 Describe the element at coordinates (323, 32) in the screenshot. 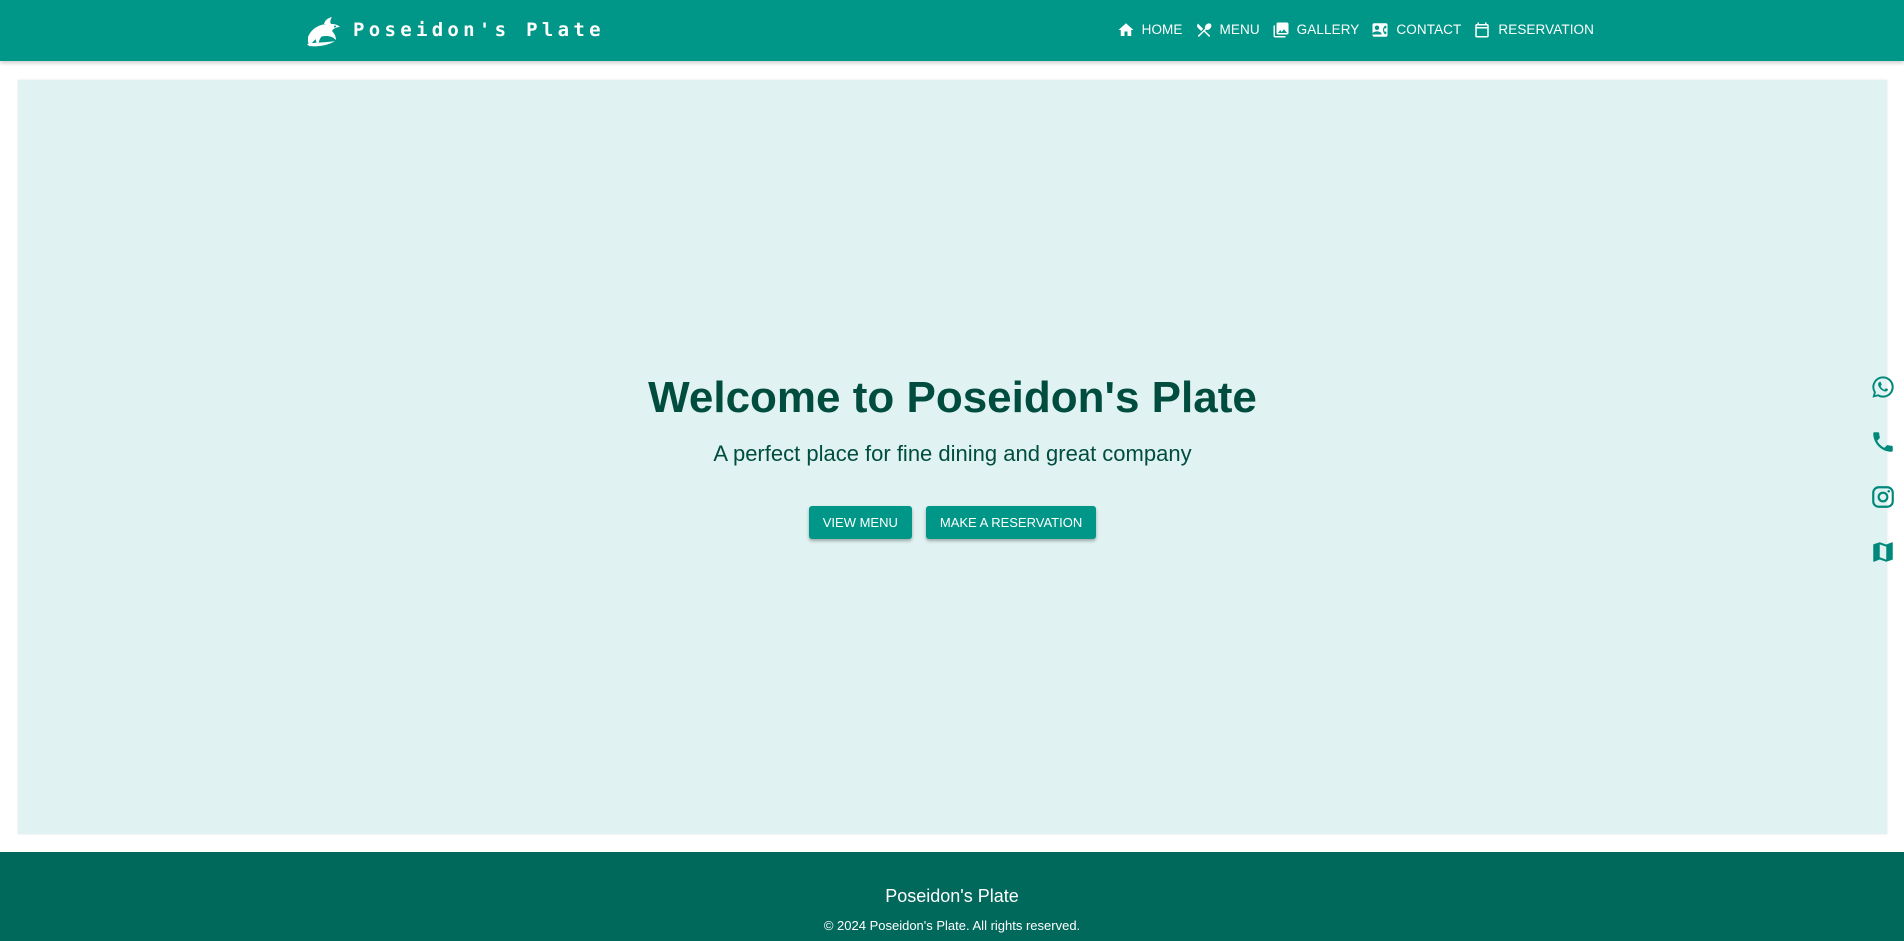

I see `dolphin-icon` at that location.